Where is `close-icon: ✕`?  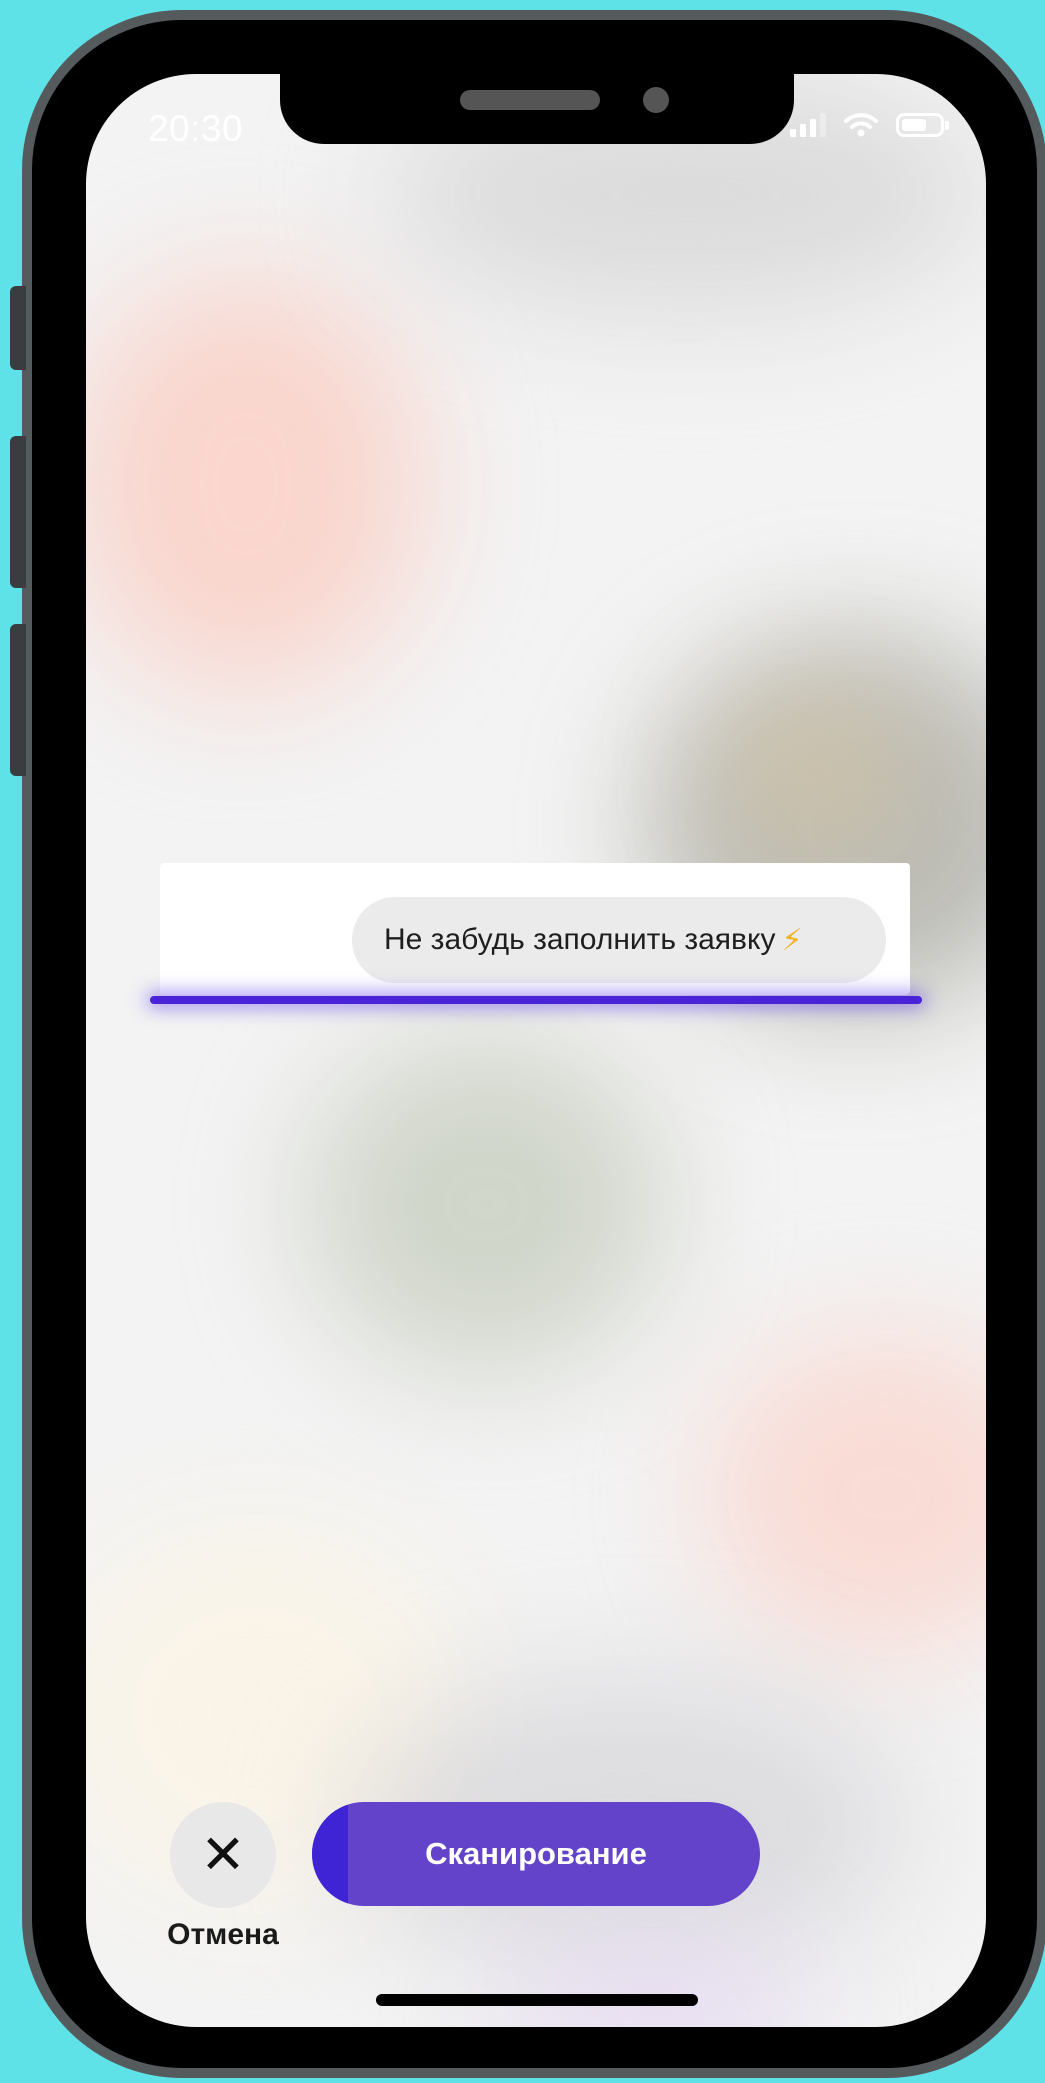 close-icon: ✕ is located at coordinates (223, 1855).